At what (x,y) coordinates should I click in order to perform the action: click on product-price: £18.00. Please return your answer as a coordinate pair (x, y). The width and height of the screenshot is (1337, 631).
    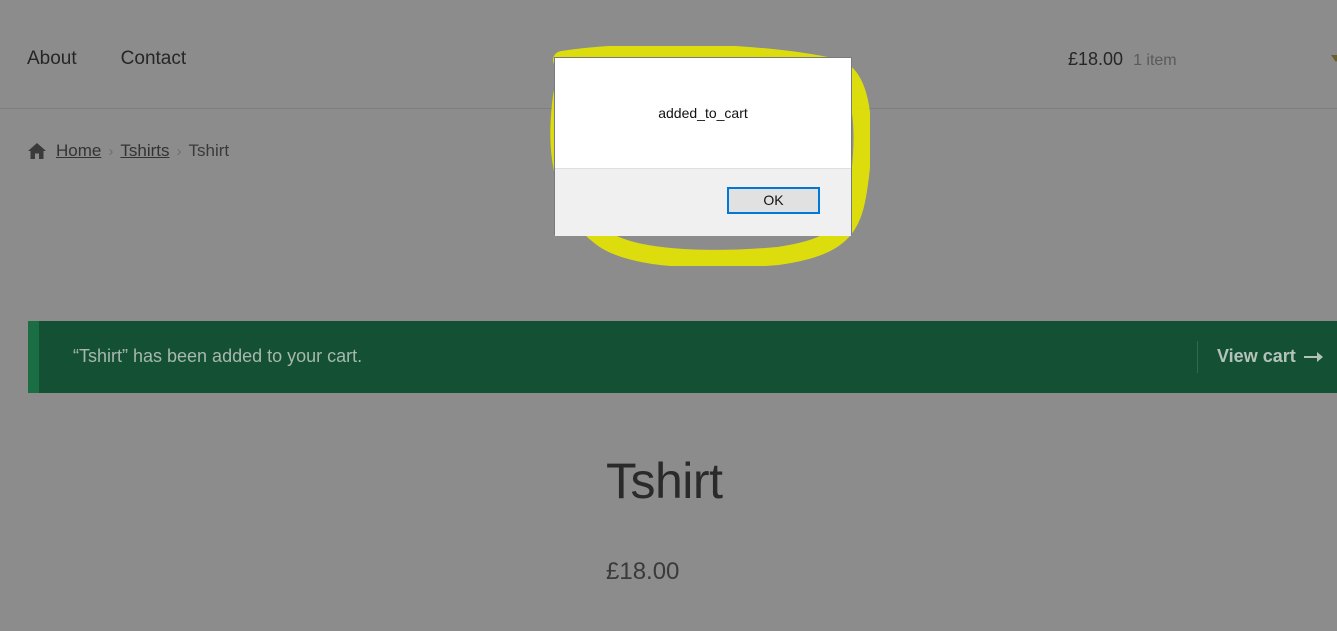
    Looking at the image, I should click on (643, 571).